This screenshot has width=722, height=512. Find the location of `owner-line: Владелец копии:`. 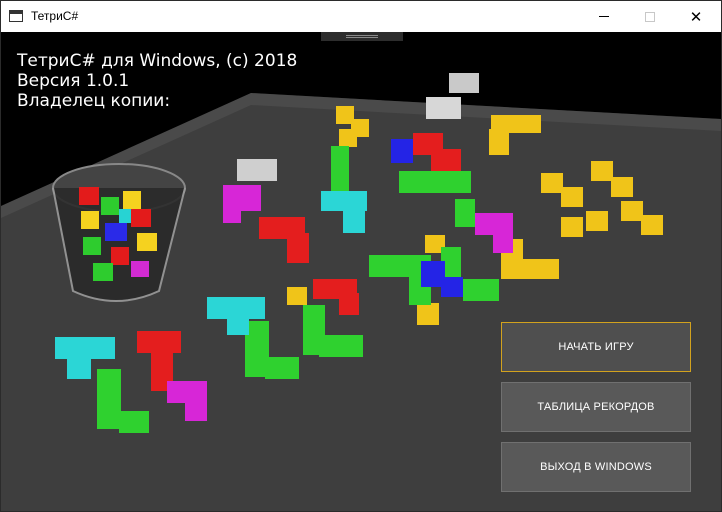

owner-line: Владелец копии: is located at coordinates (94, 101).